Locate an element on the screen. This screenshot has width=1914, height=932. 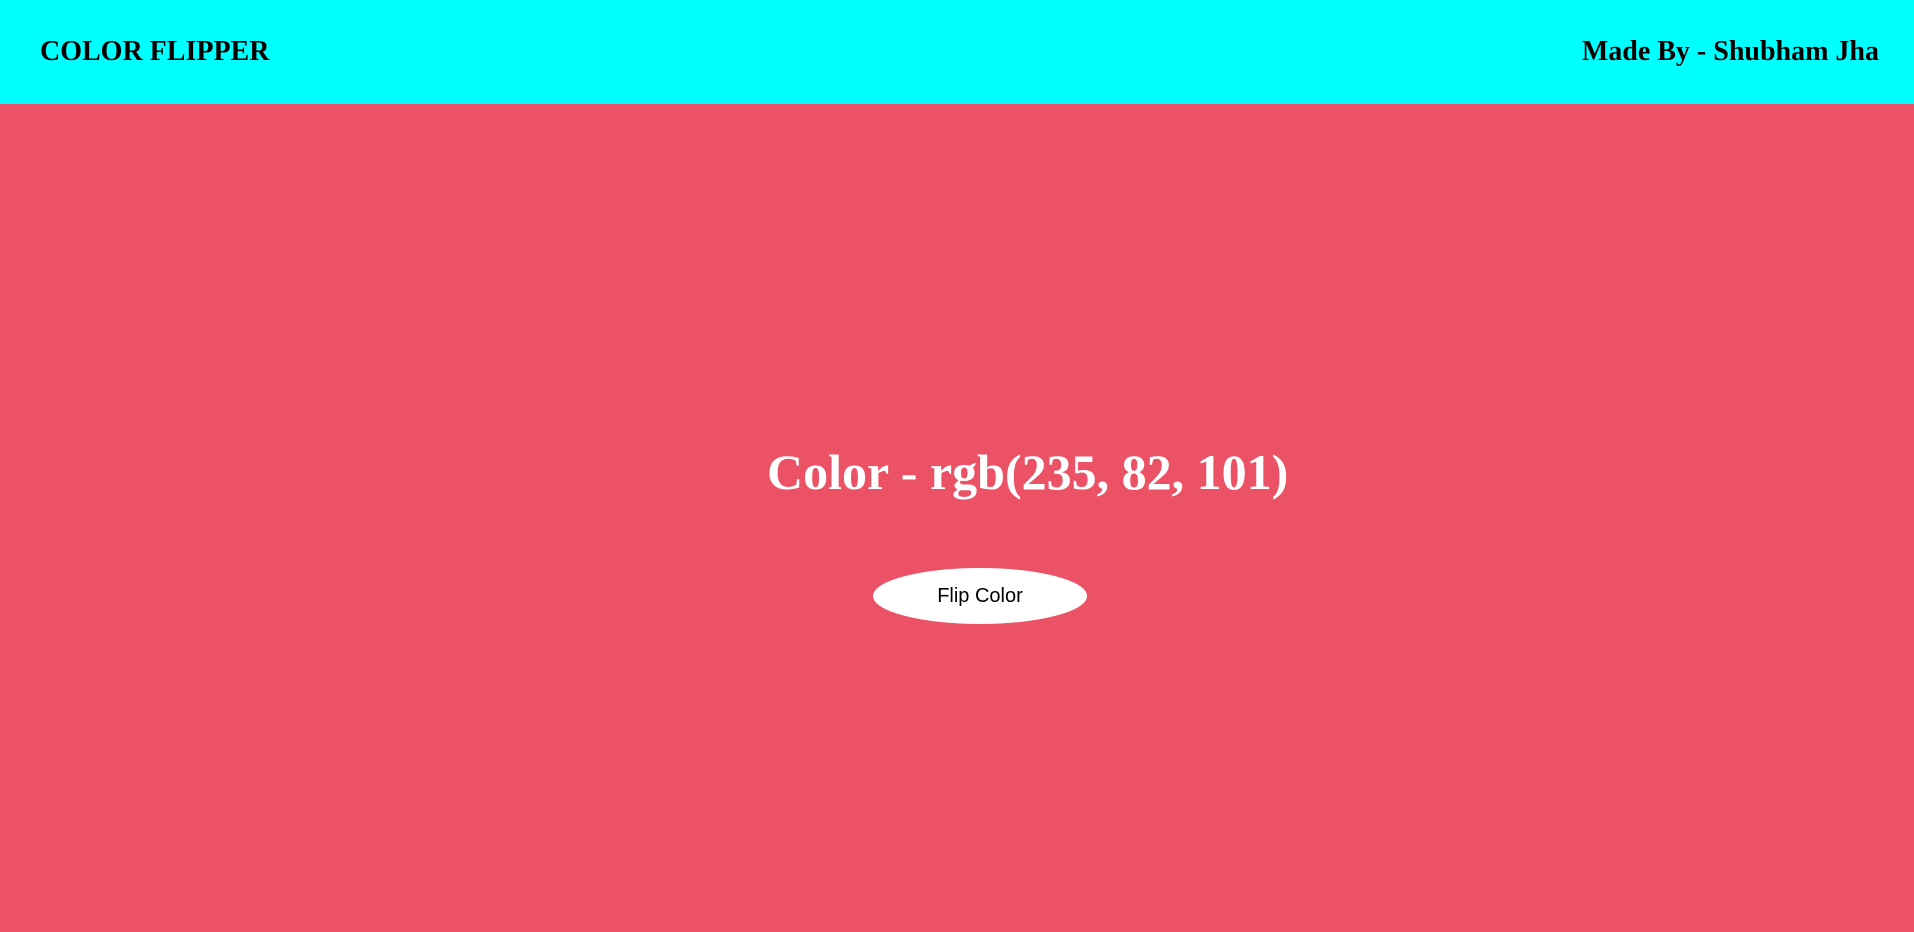
color-readout: Color - rgb(235, 82, 101) is located at coordinates (1027, 472).